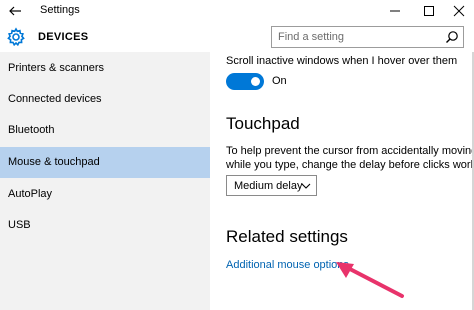 The width and height of the screenshot is (474, 310). I want to click on scroll-inactive-toggle, so click(245, 81).